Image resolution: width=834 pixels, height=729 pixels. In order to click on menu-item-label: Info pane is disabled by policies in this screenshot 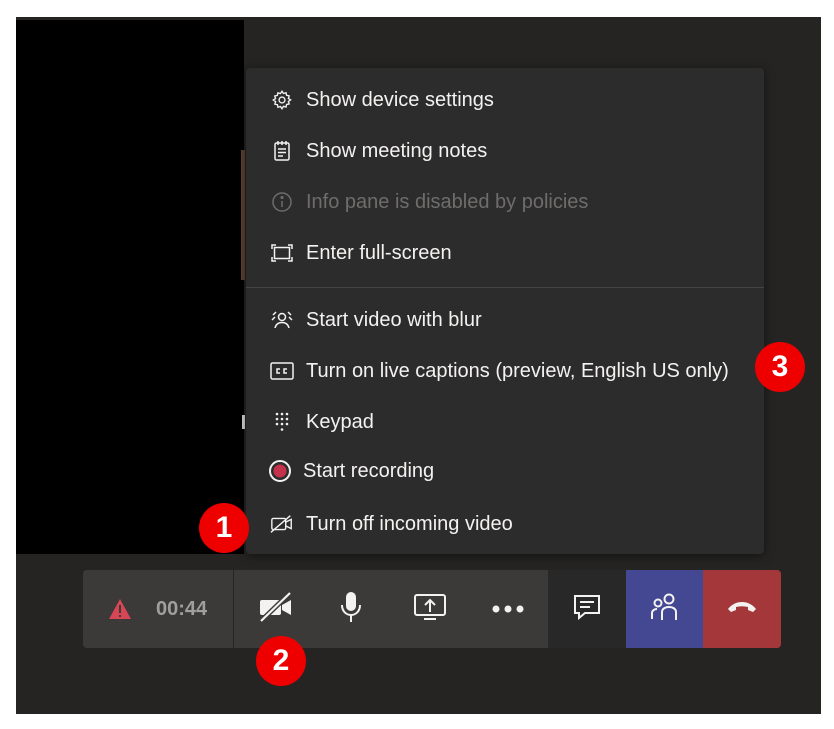, I will do `click(447, 201)`.